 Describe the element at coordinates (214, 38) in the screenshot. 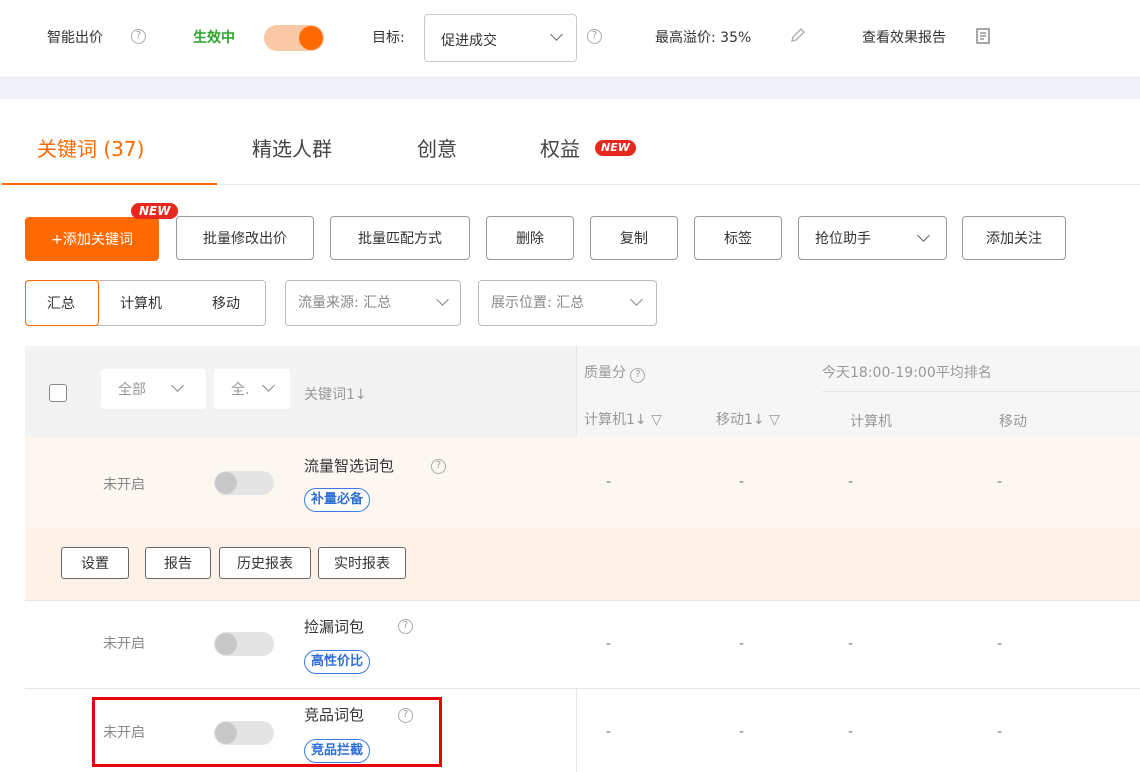

I see `status-text: 生效中` at that location.